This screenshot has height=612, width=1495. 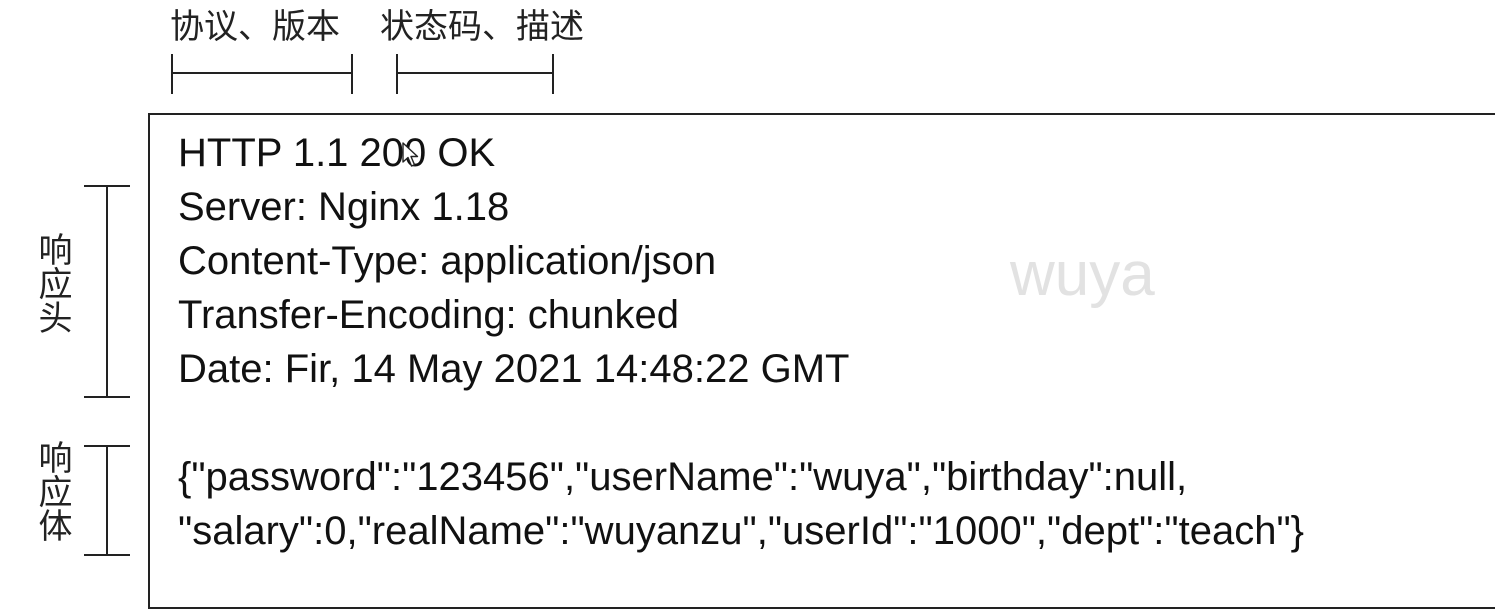 I want to click on mouse-pointer-icon, so click(x=410, y=154).